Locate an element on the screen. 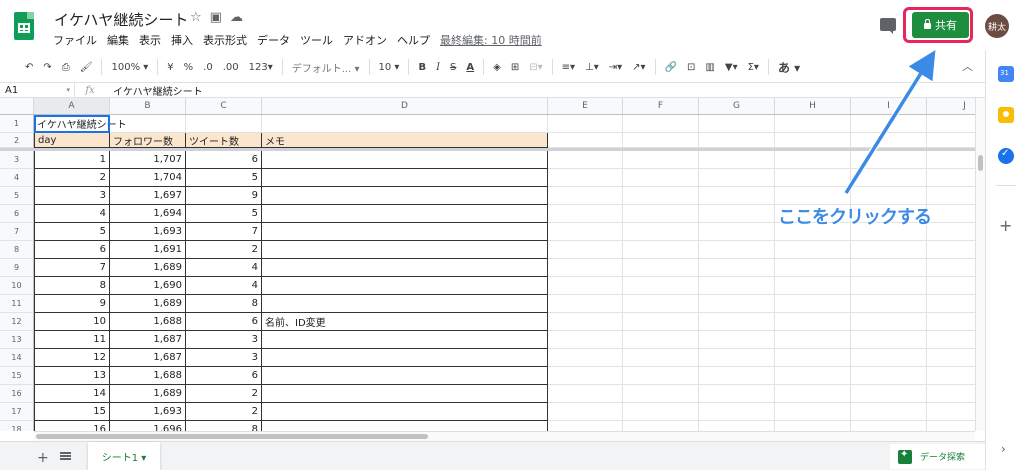 The width and height of the screenshot is (1024, 470). comment-history-icon is located at coordinates (888, 26).